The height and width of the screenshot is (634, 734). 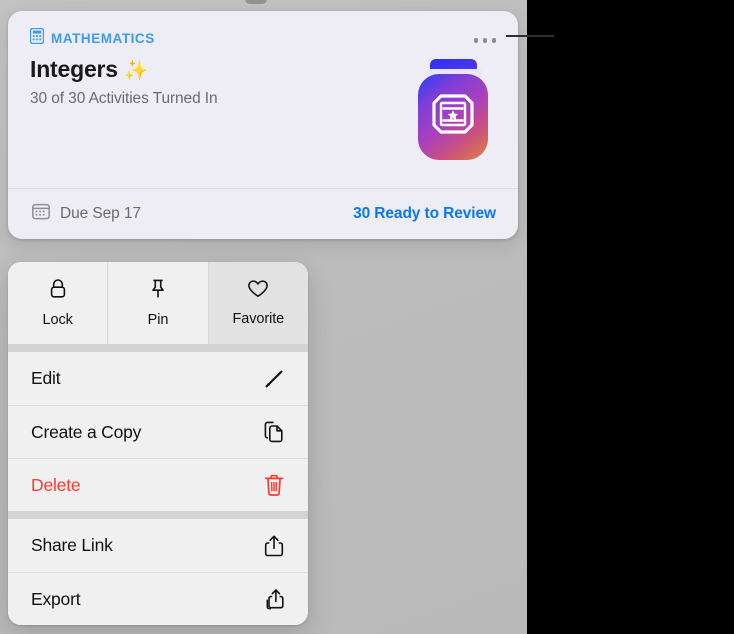 I want to click on quick-action-lock: Lock, so click(x=57, y=303).